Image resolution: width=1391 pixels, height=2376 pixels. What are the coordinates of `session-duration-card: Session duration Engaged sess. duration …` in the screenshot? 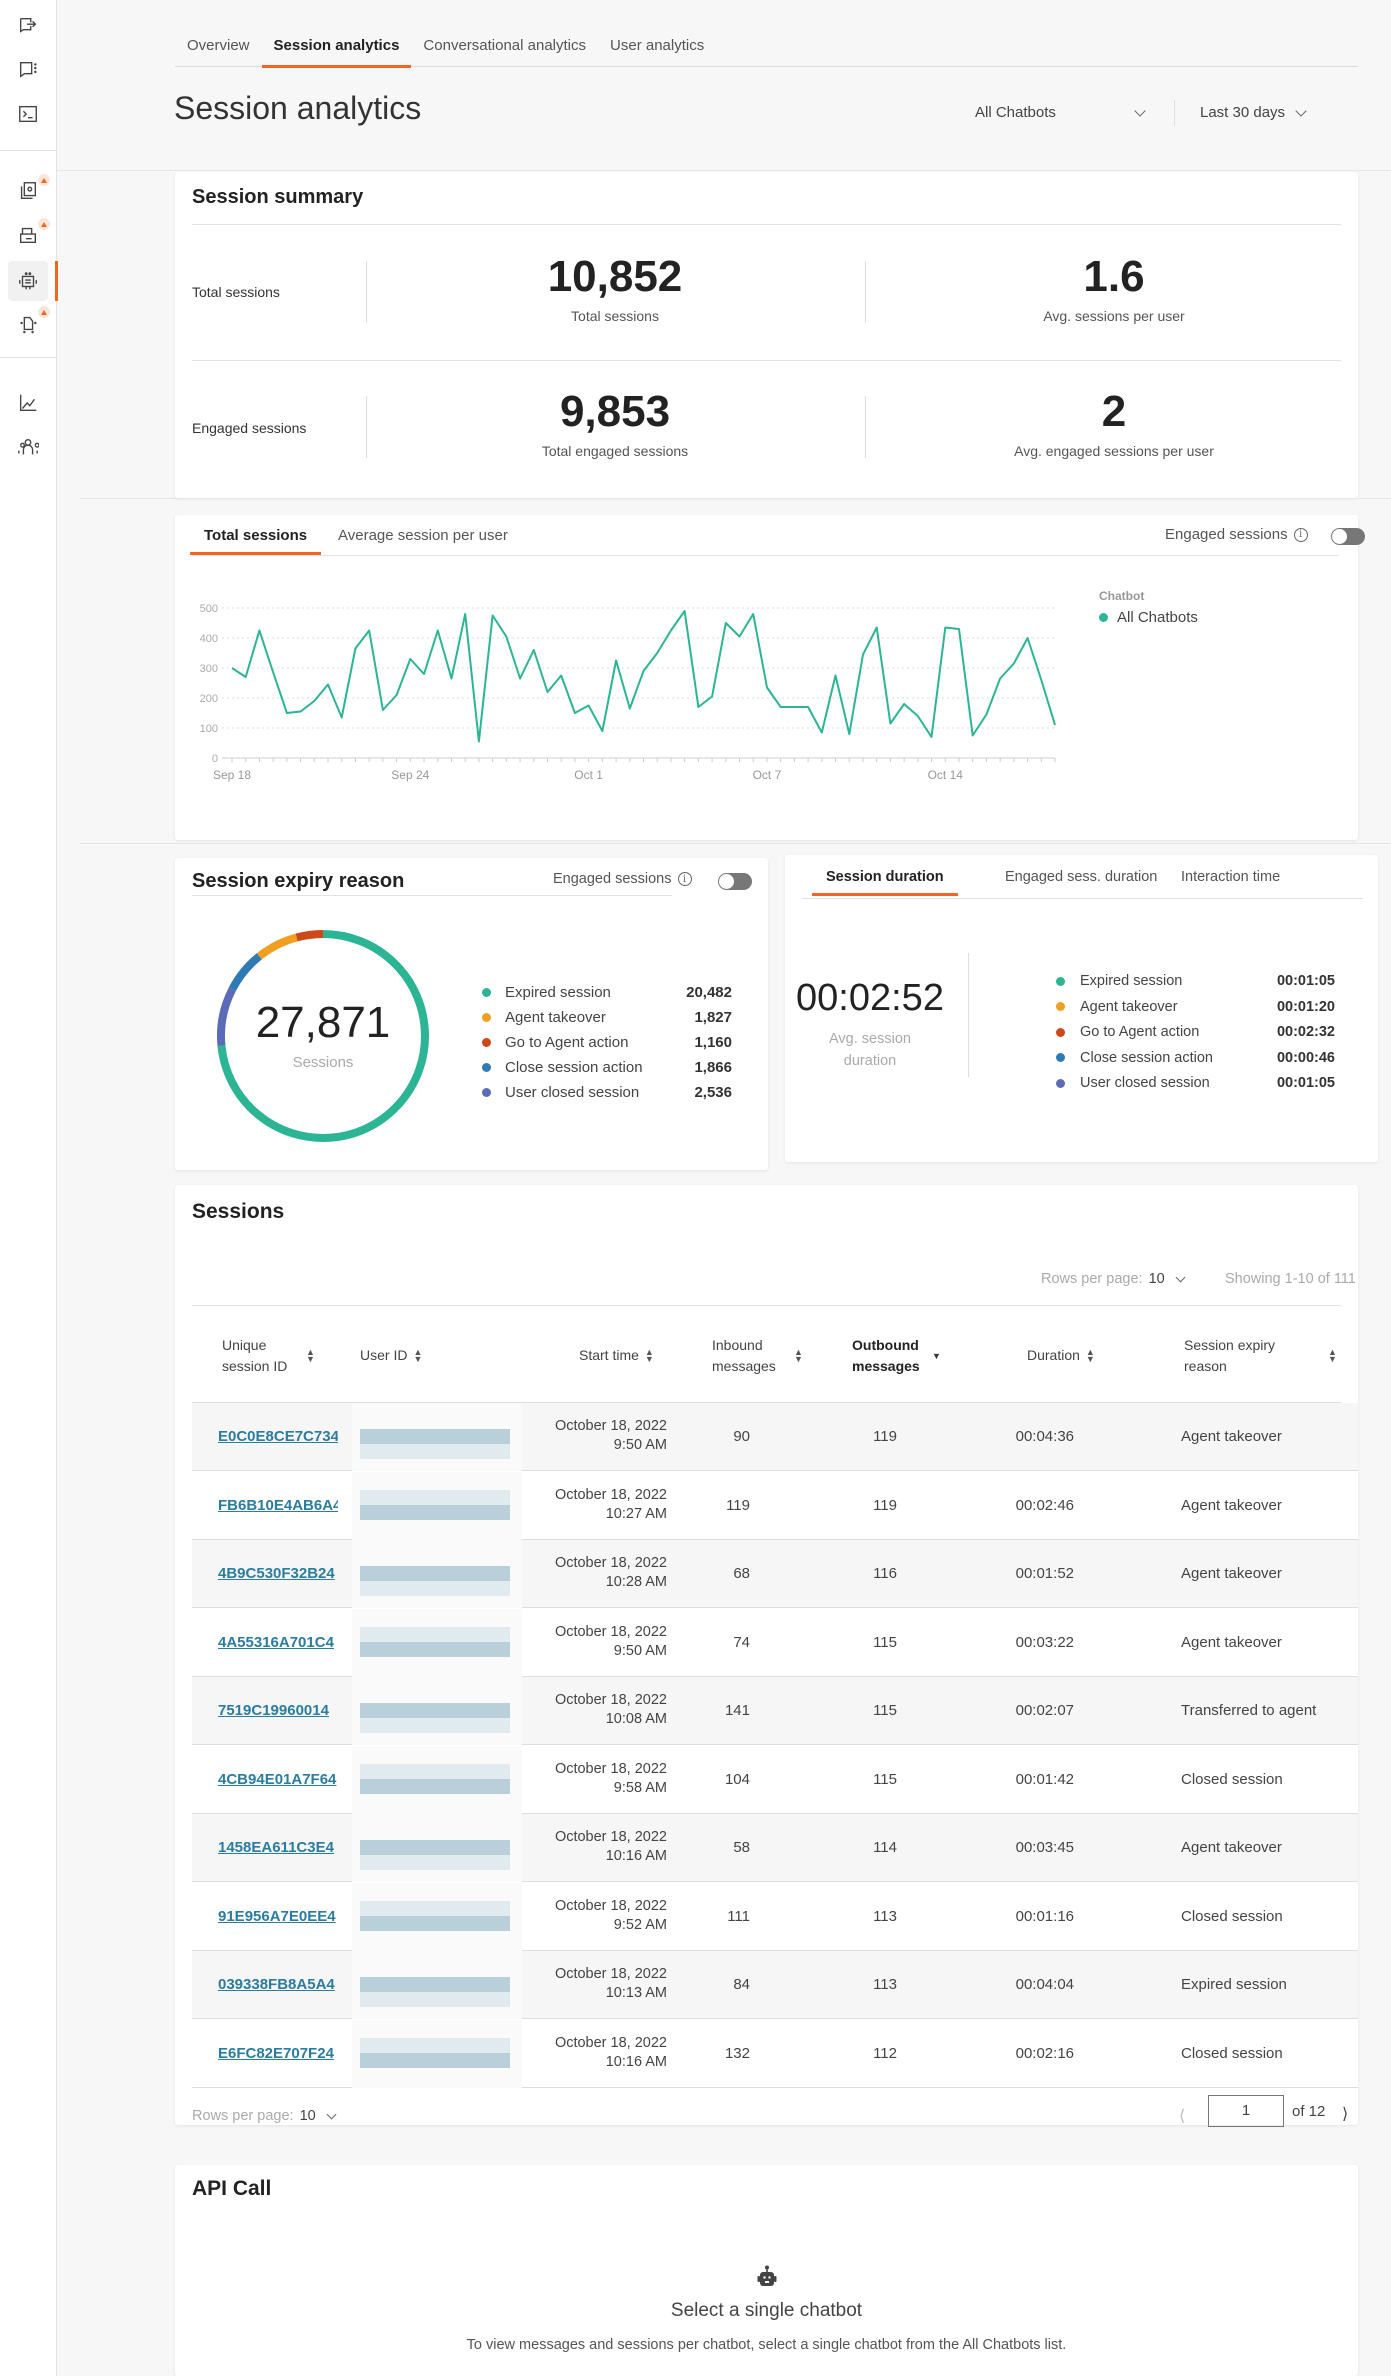 It's located at (1081, 1008).